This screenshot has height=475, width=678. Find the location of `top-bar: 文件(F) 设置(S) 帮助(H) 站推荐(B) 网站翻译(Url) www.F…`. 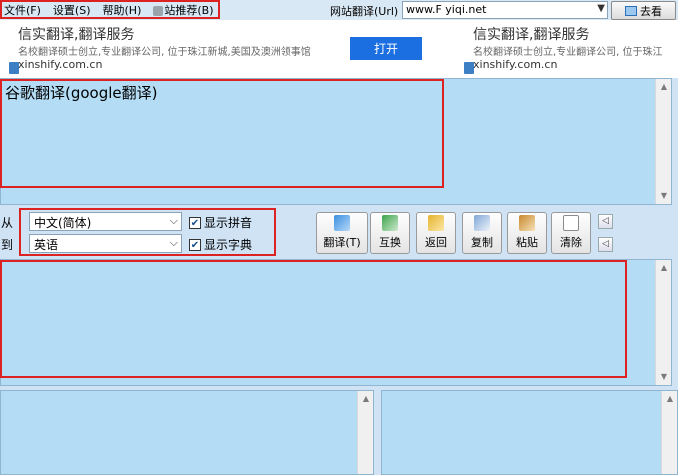

top-bar: 文件(F) 设置(S) 帮助(H) 站推荐(B) 网站翻译(Url) www.F… is located at coordinates (339, 10).